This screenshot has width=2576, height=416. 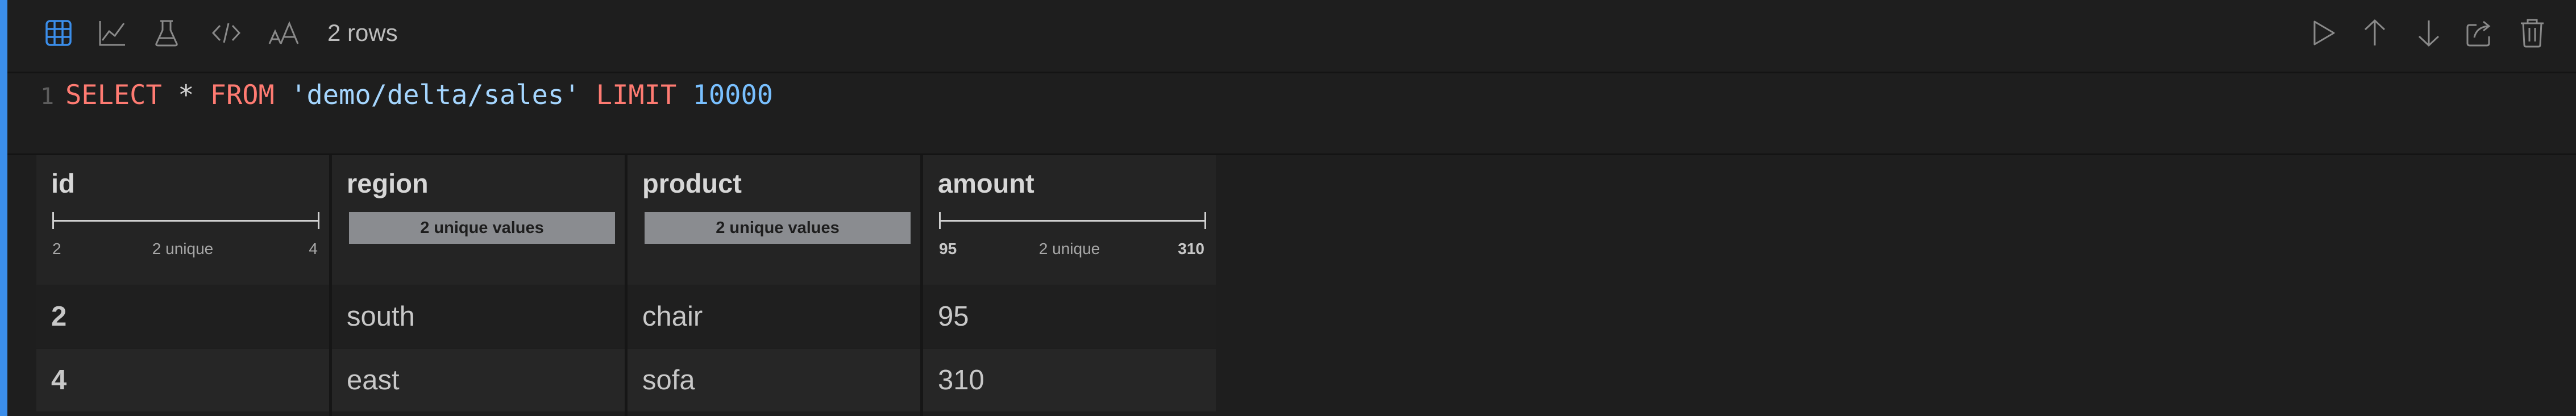 I want to click on column-region: region 2 unique values south east, so click(x=478, y=285).